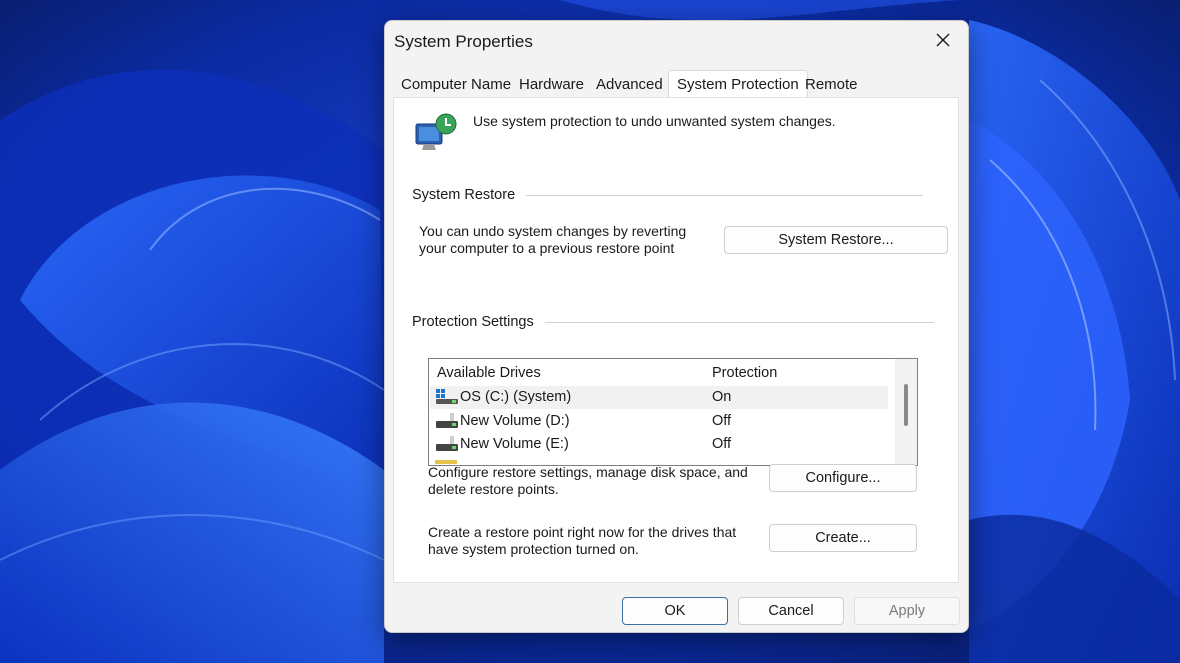  I want to click on drive-row-c: OS (C:) (System) On, so click(659, 397).